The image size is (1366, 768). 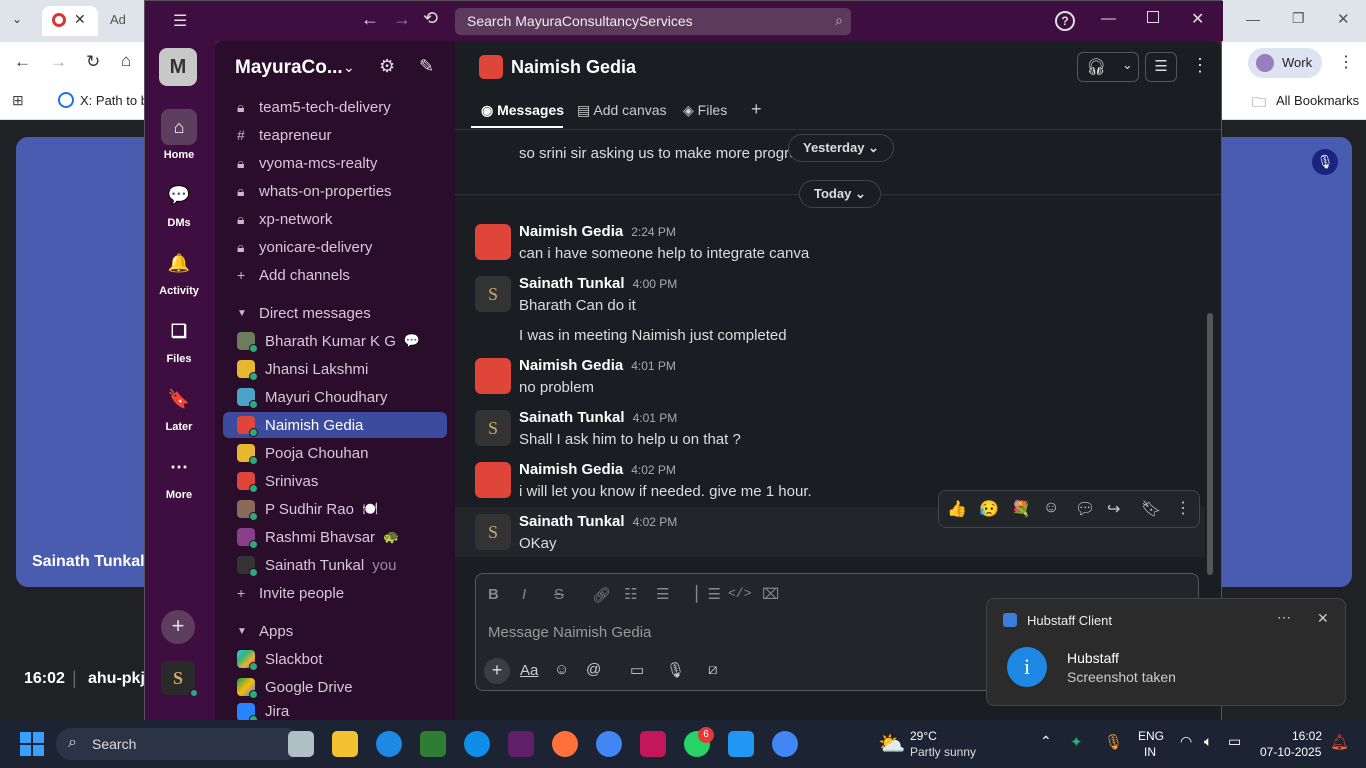 I want to click on meet-participant-tile: 🎙, so click(x=1287, y=362).